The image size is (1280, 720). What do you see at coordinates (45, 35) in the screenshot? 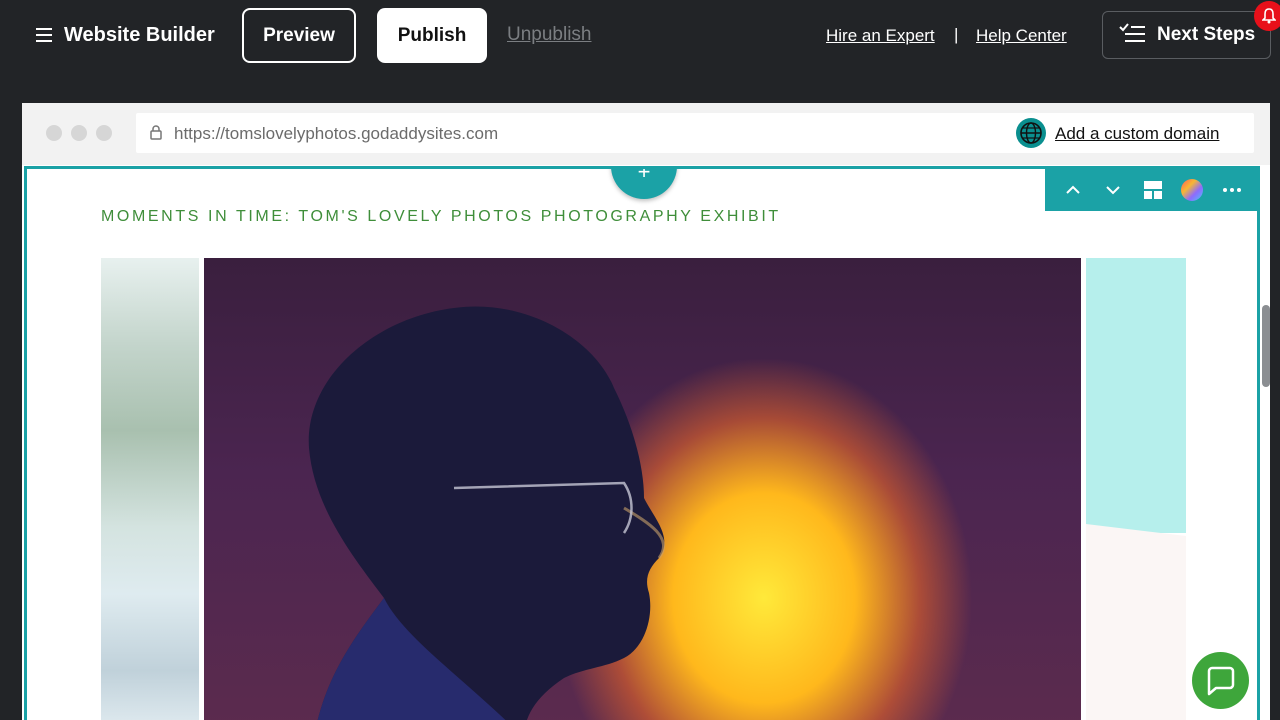
I see `hamburger-menu-icon` at bounding box center [45, 35].